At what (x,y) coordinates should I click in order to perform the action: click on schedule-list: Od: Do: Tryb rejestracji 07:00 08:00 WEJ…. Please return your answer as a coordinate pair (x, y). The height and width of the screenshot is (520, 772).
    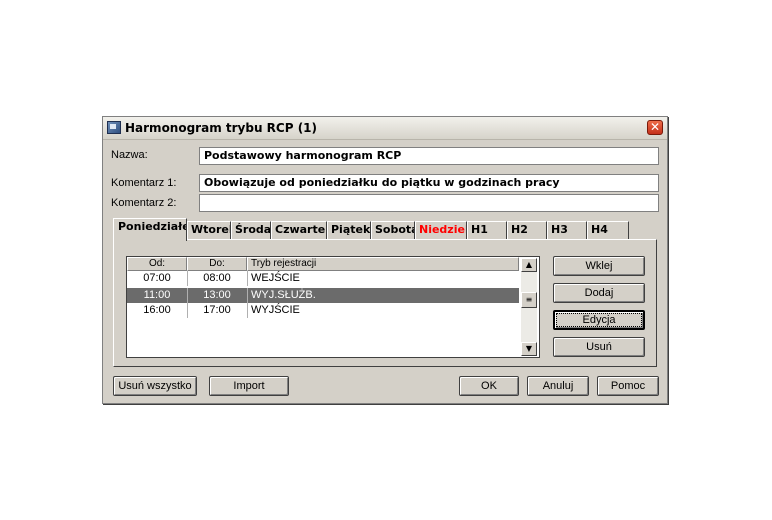
    Looking at the image, I should click on (333, 307).